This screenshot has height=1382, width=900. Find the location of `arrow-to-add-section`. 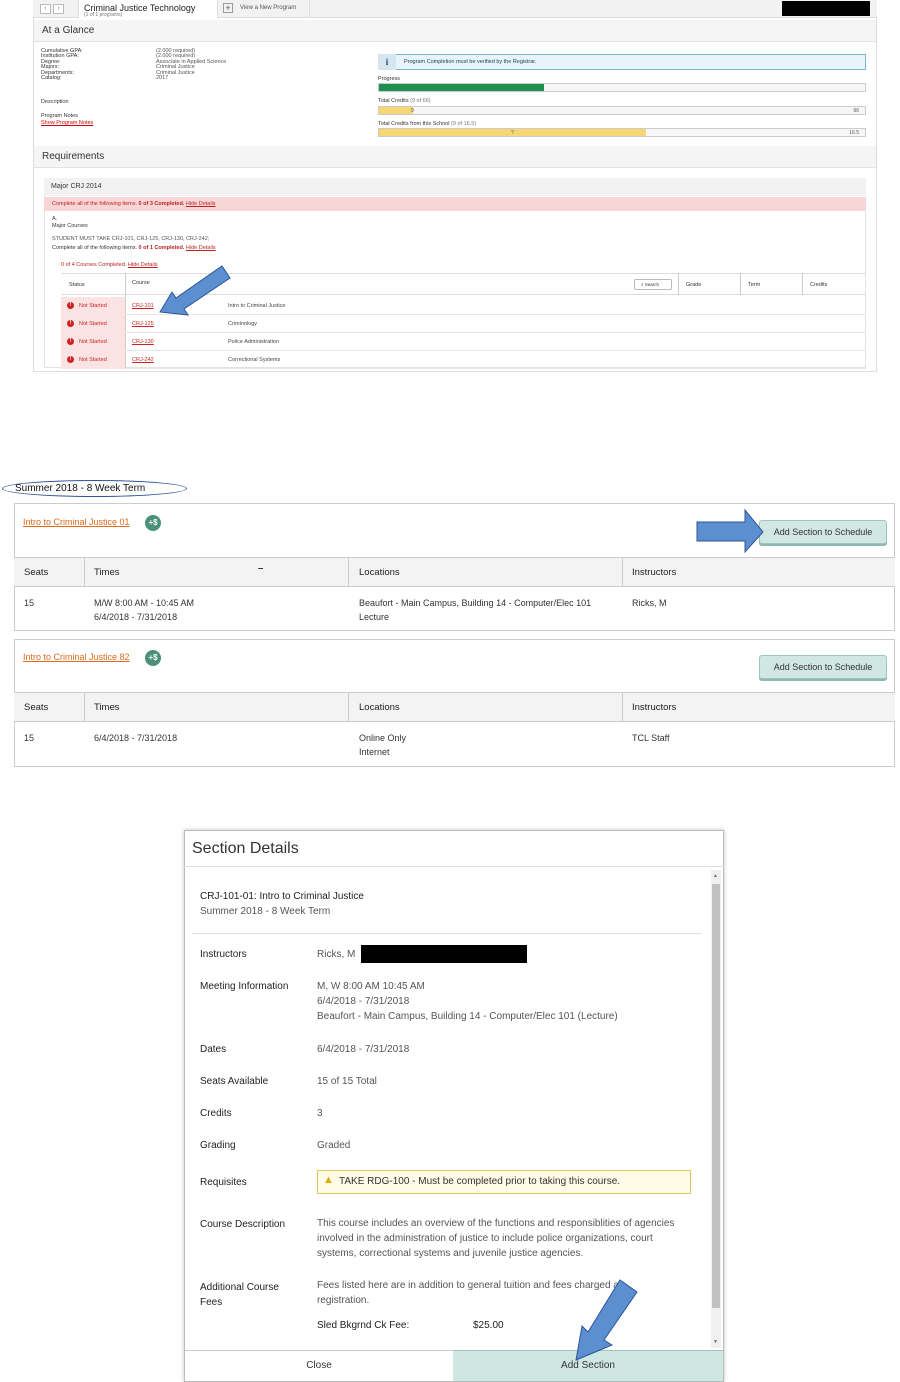

arrow-to-add-section is located at coordinates (606, 1320).